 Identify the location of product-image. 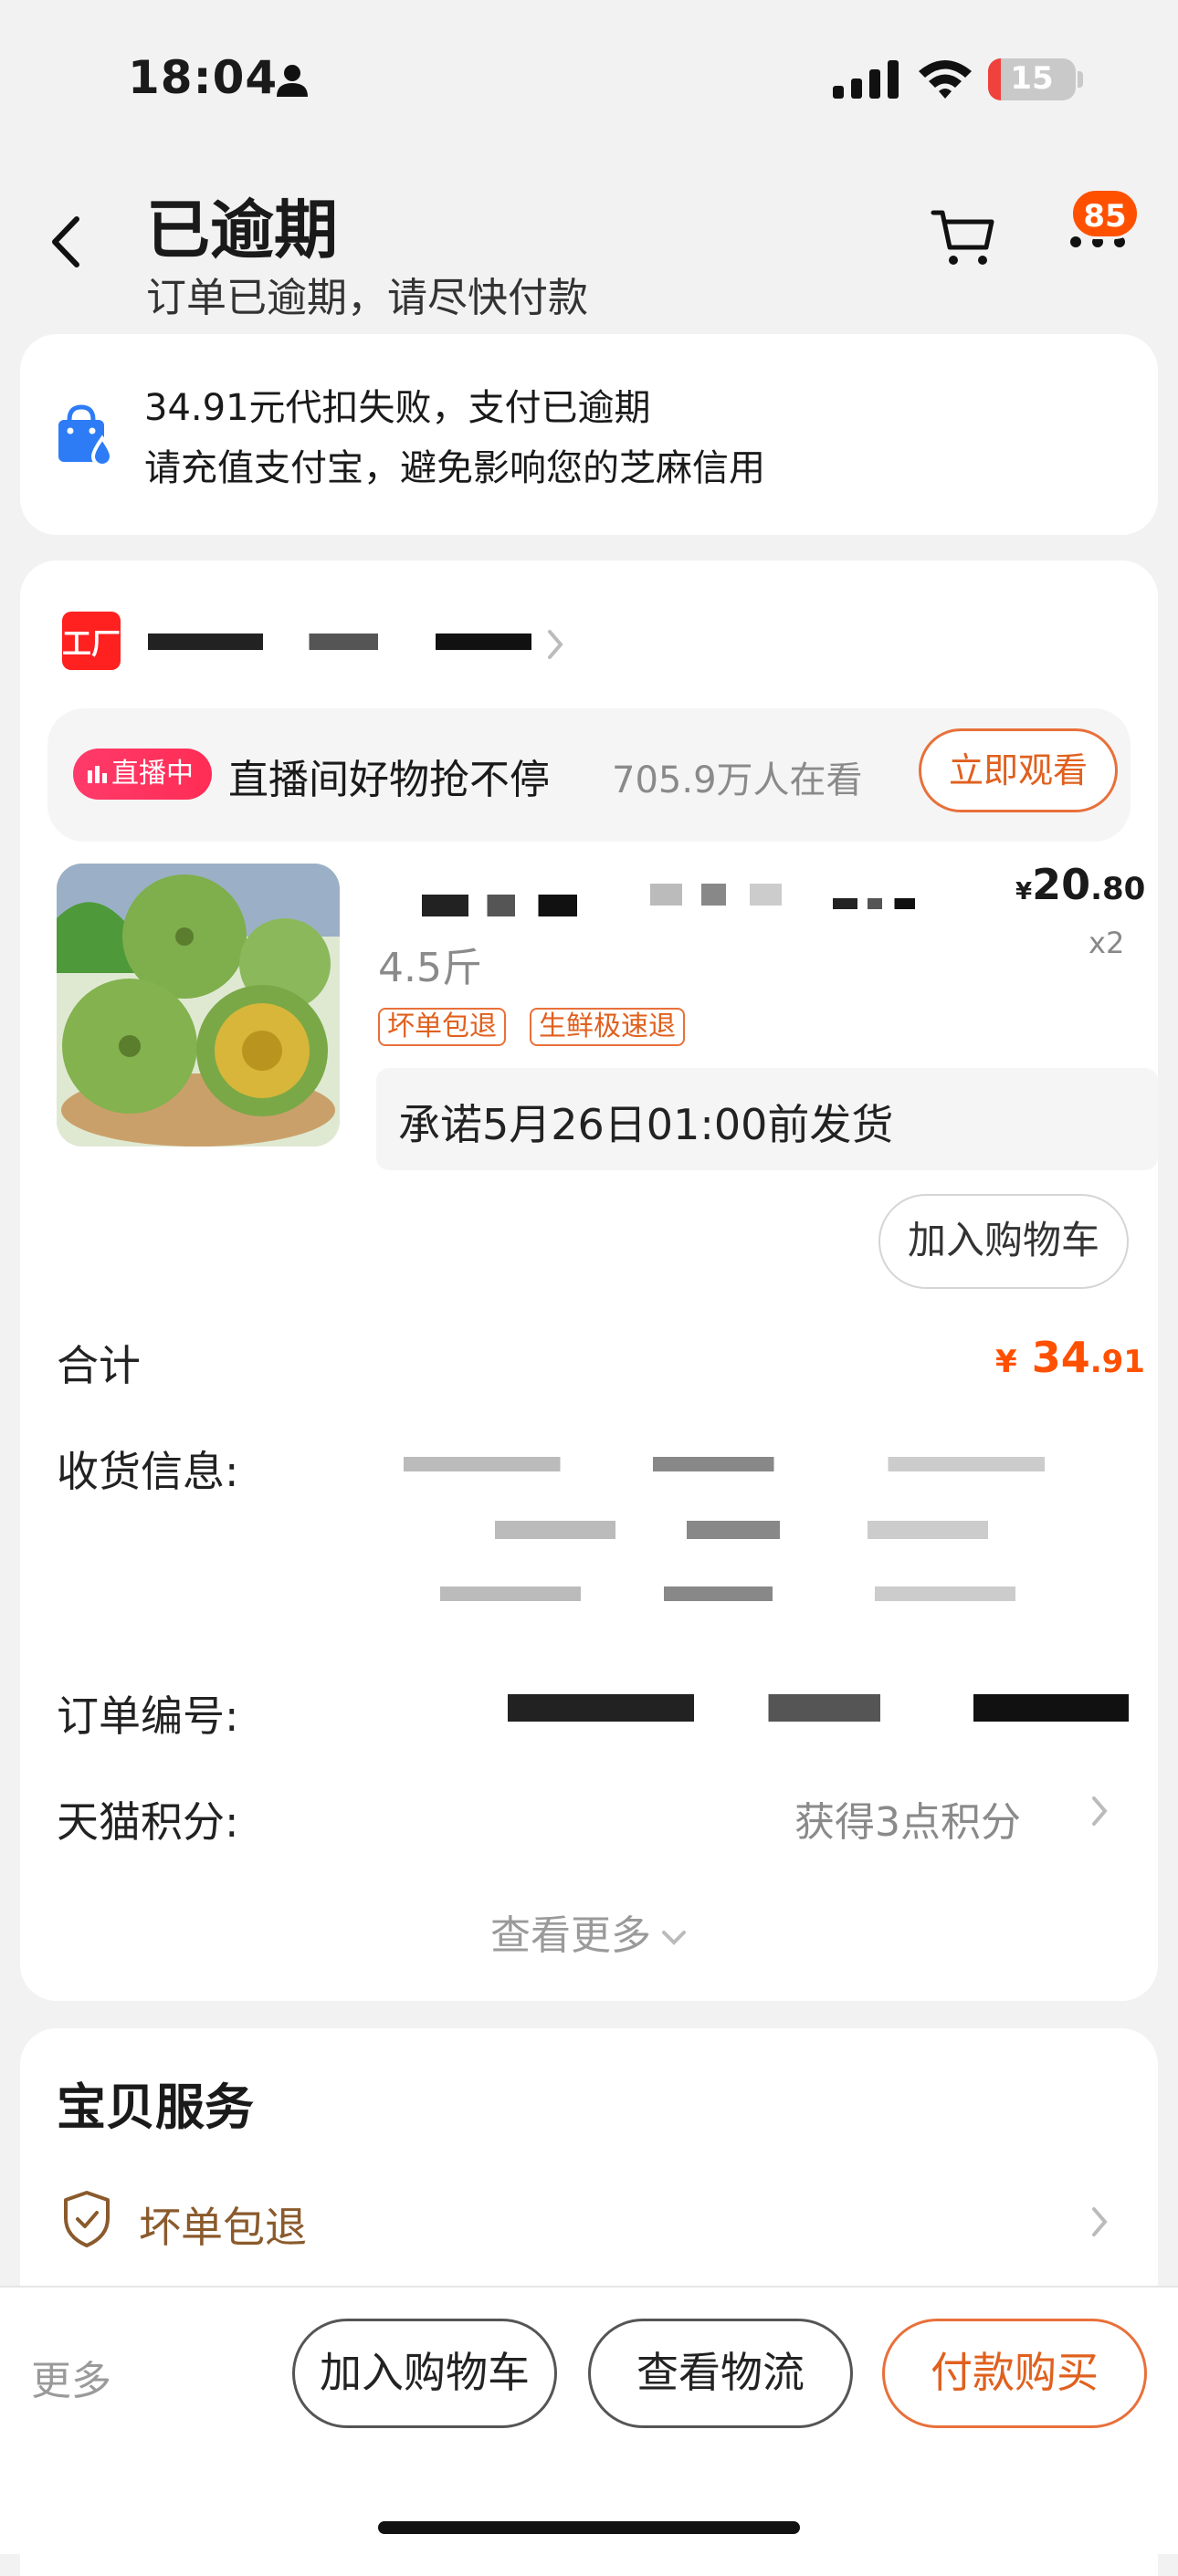
(198, 1005).